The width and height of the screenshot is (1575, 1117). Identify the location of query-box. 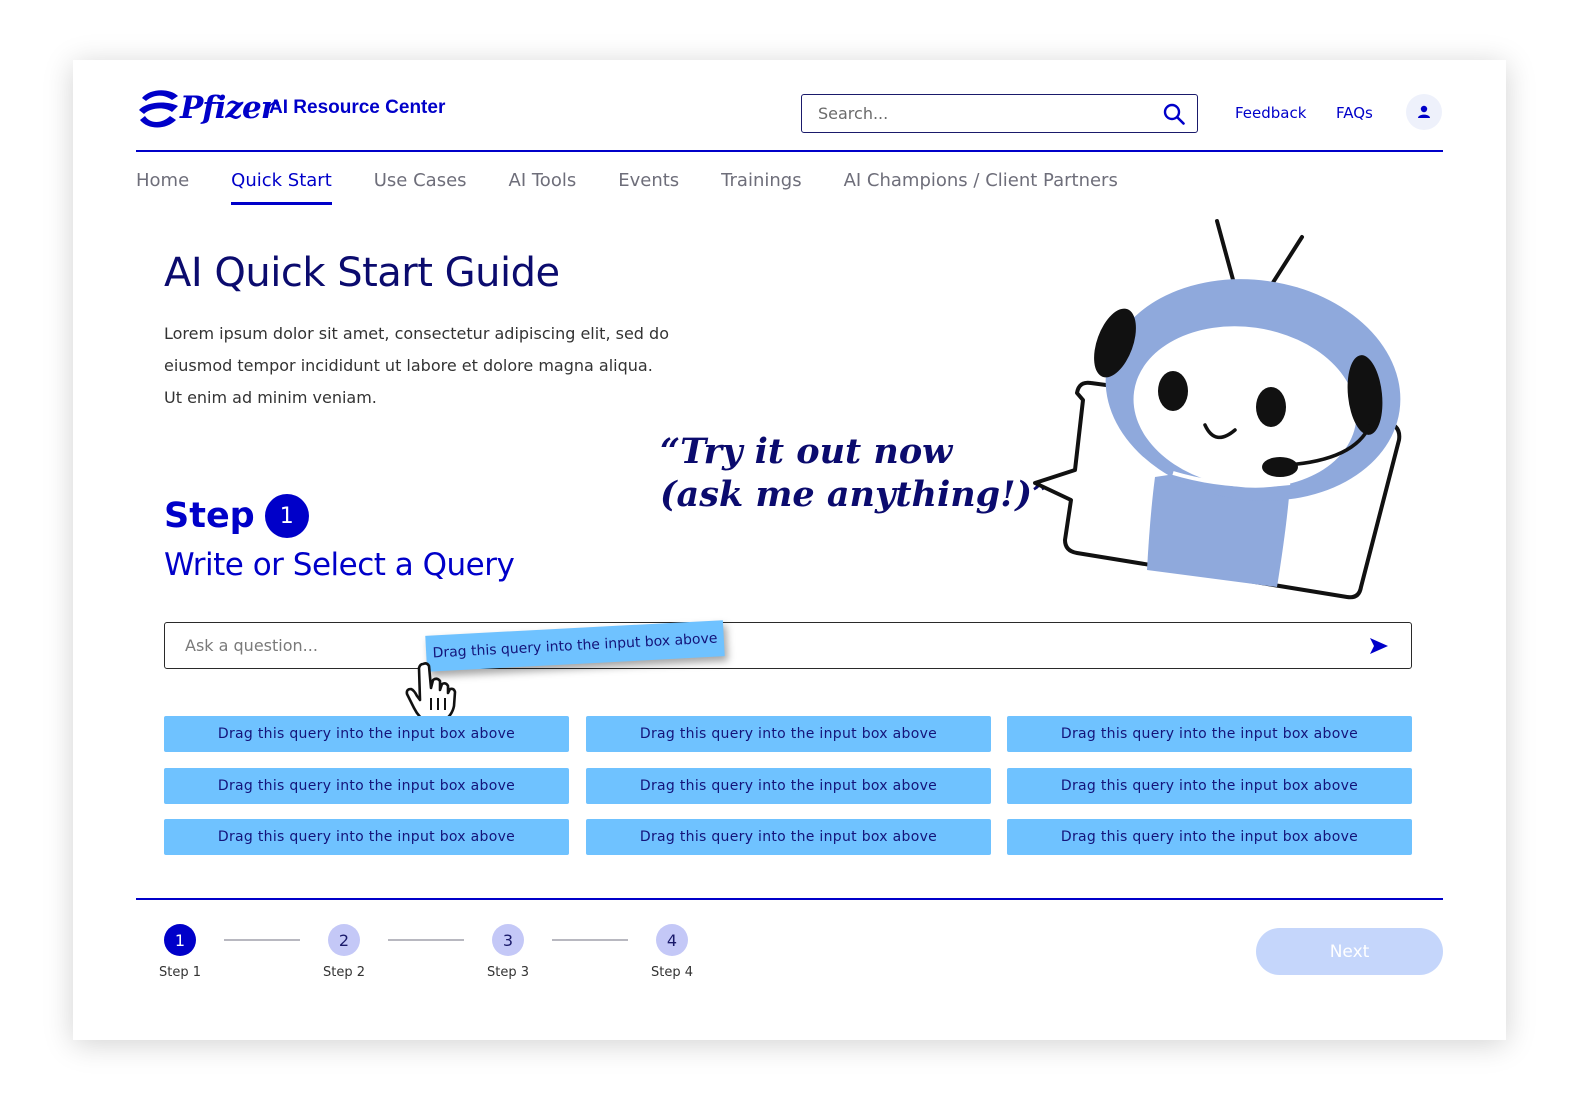
(788, 645).